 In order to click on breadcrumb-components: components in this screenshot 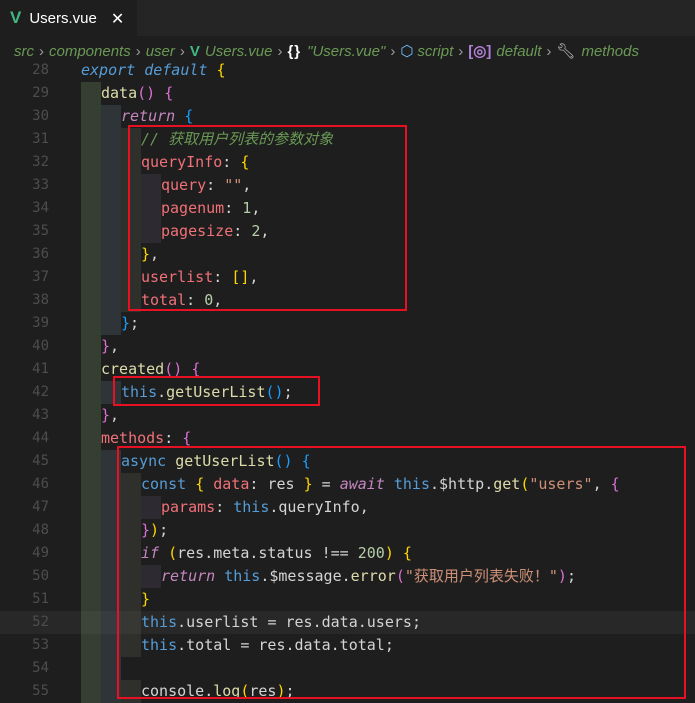, I will do `click(90, 51)`.